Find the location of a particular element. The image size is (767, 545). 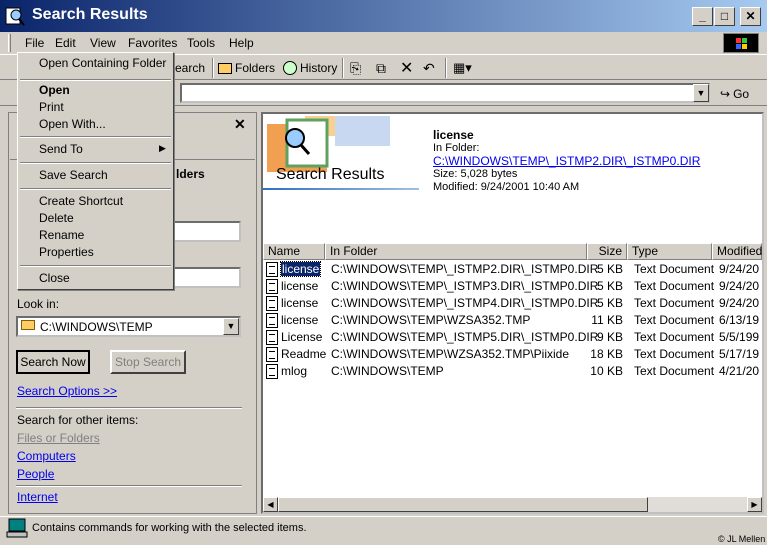

menu-close: Close is located at coordinates (54, 278).